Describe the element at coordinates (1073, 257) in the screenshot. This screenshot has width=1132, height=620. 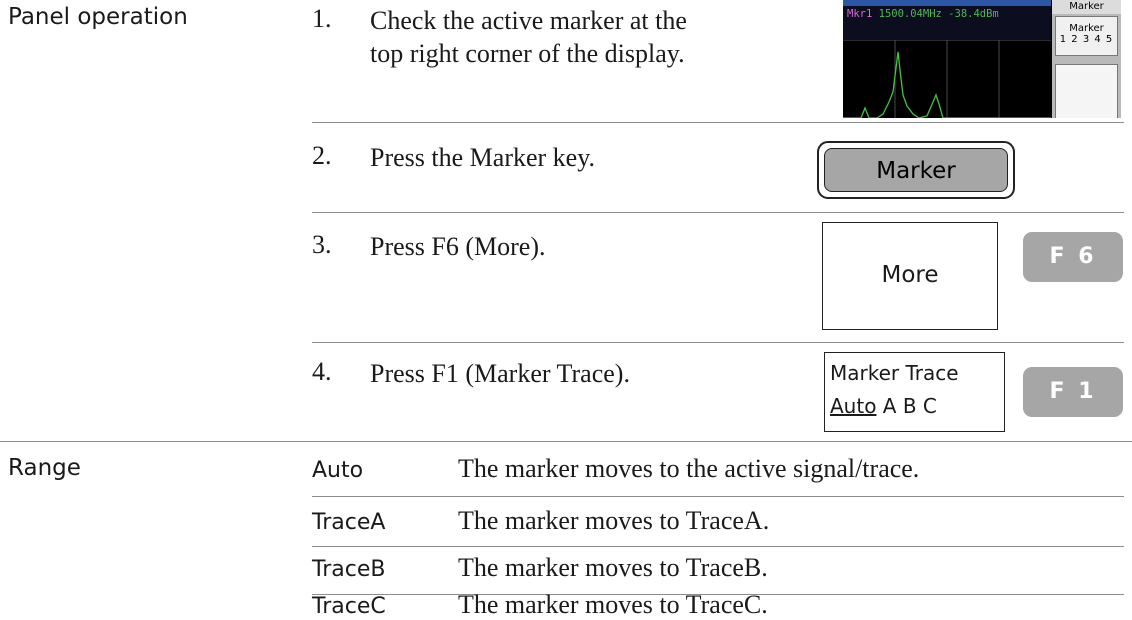
I see `f6-key: F 6` at that location.